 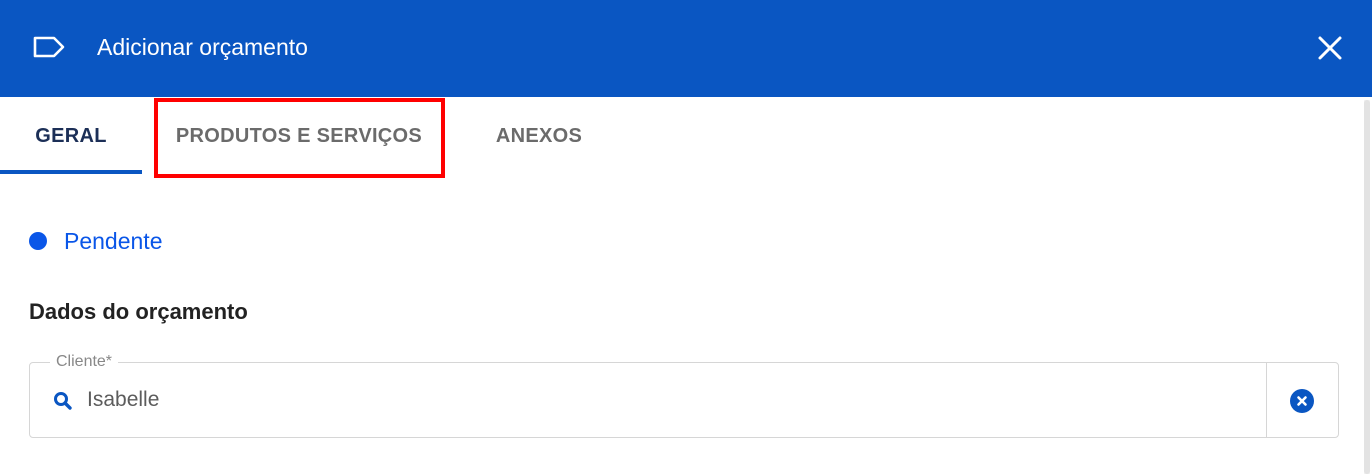 What do you see at coordinates (539, 136) in the screenshot?
I see `tab-anexos: ANEXOS` at bounding box center [539, 136].